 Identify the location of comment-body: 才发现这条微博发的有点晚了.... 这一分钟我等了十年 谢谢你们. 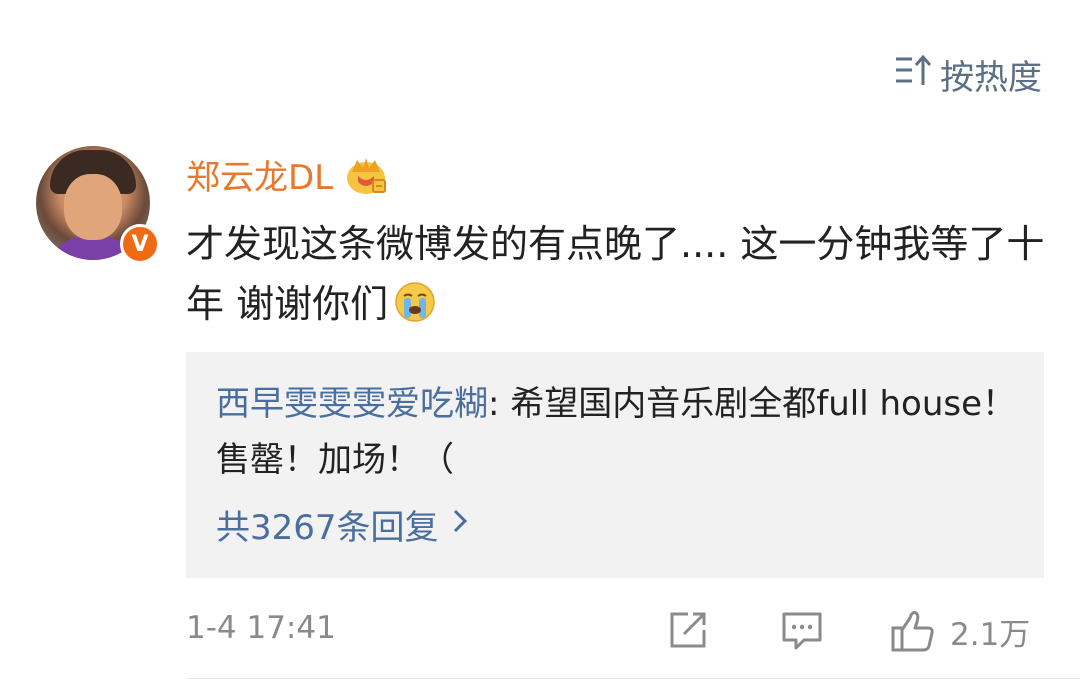
(616, 274).